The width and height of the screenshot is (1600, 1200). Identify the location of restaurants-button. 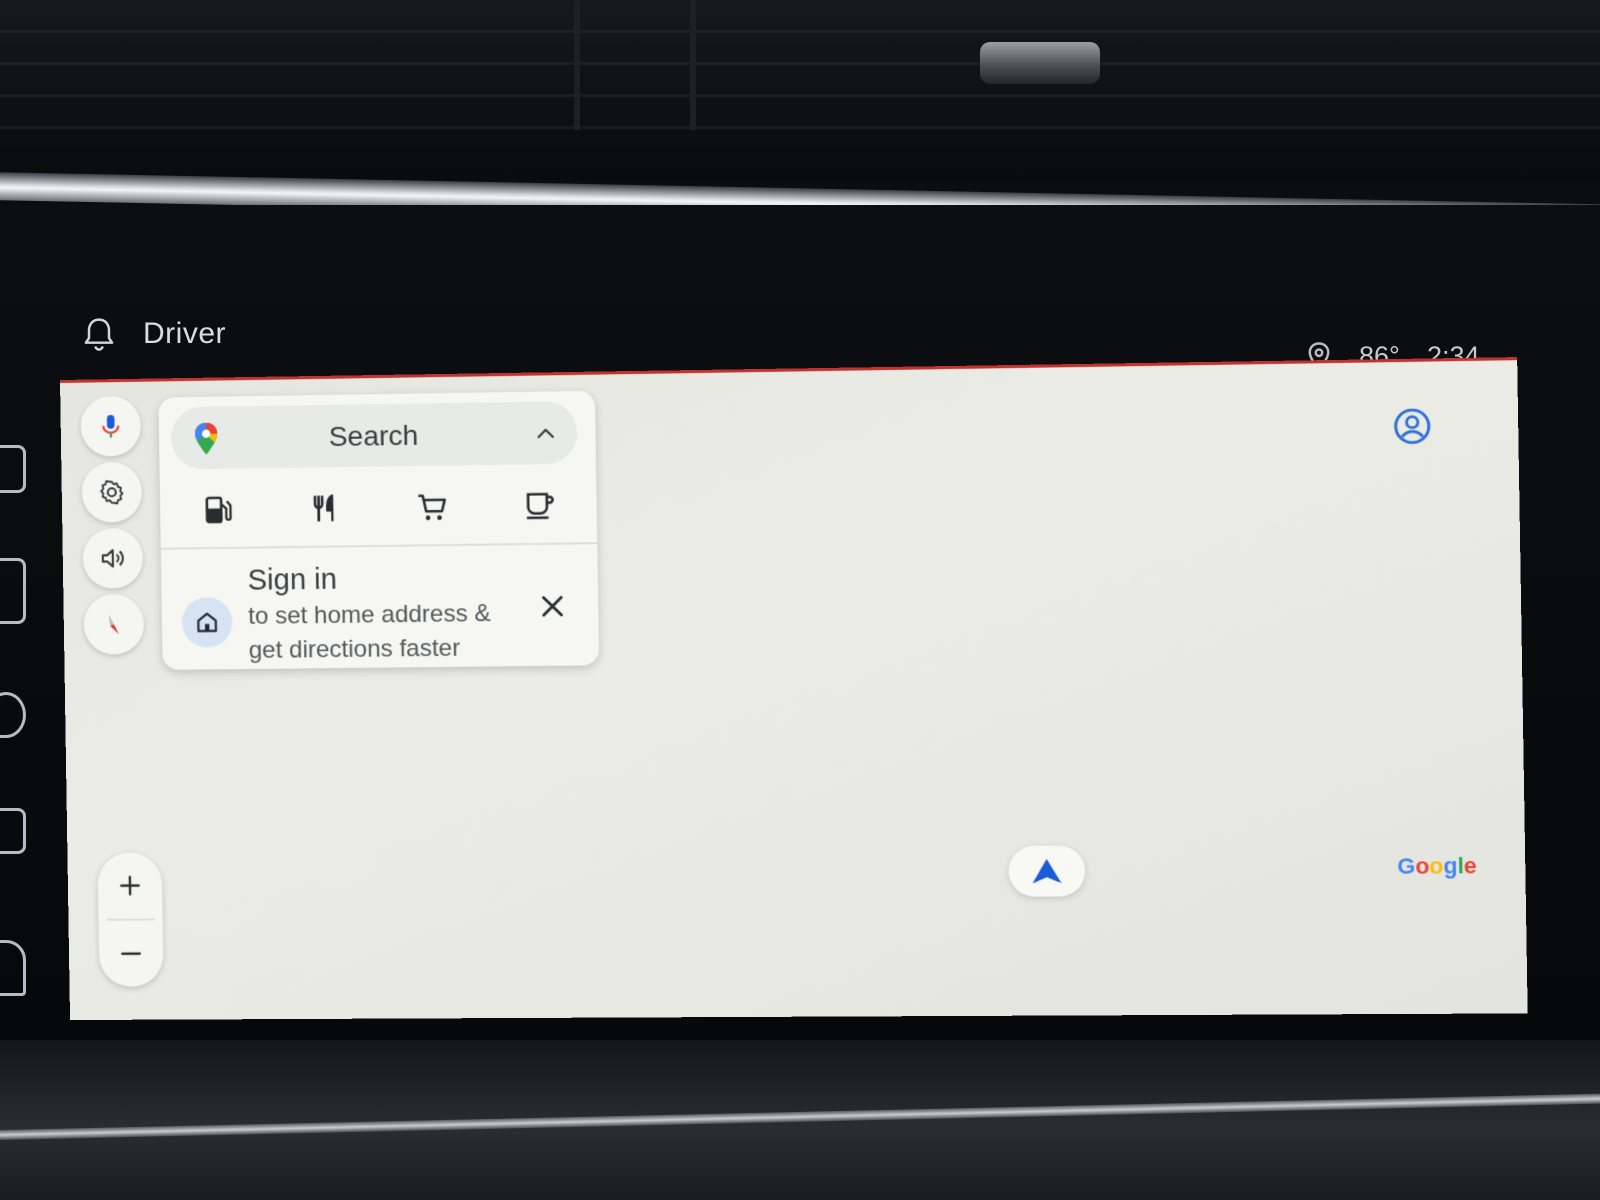
(324, 508).